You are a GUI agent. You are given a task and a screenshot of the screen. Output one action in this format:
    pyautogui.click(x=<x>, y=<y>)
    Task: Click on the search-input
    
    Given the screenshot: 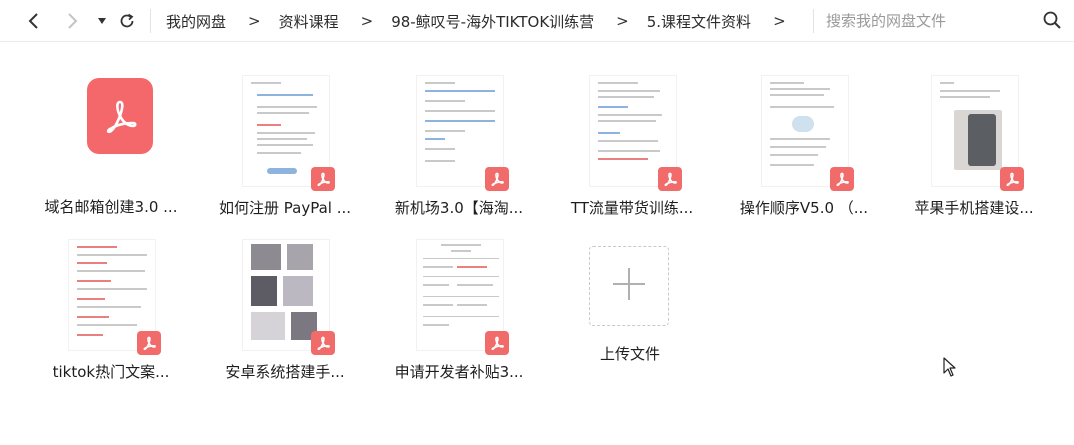 What is the action you would take?
    pyautogui.click(x=926, y=21)
    